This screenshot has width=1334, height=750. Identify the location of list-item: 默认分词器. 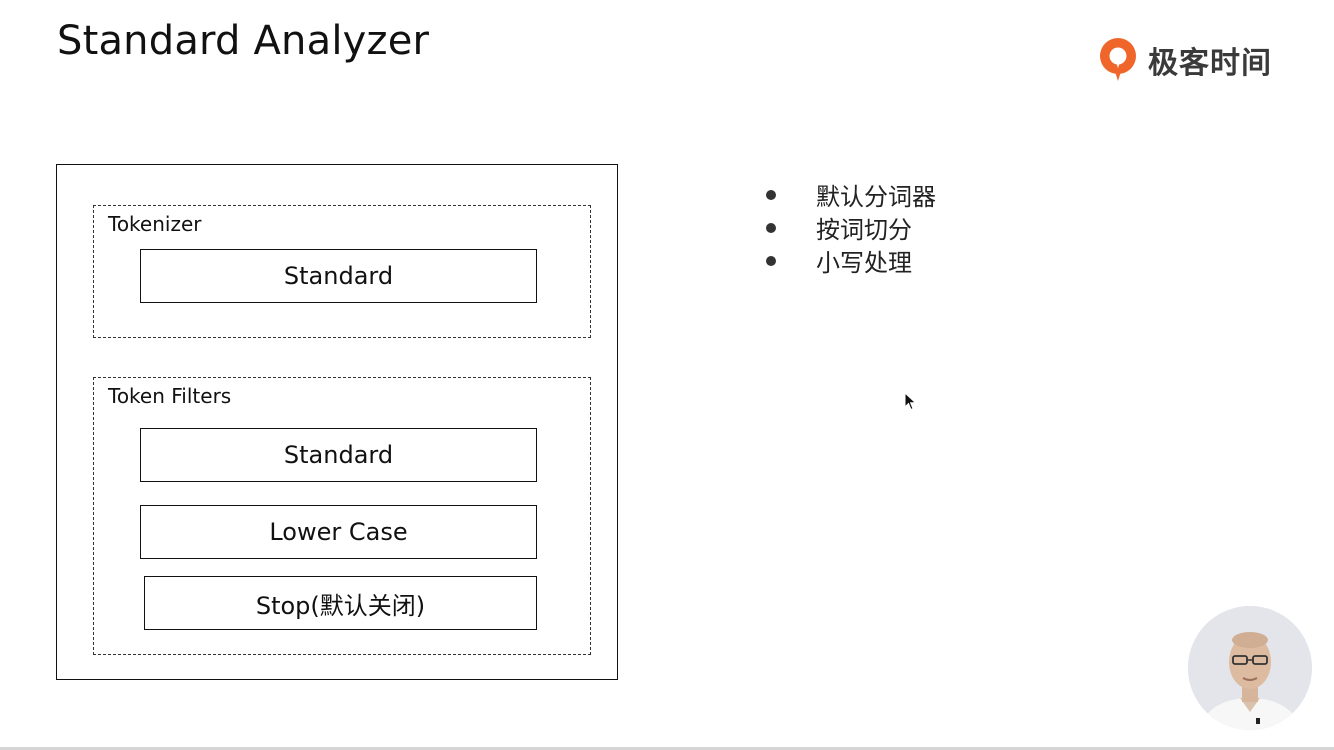
(849, 194).